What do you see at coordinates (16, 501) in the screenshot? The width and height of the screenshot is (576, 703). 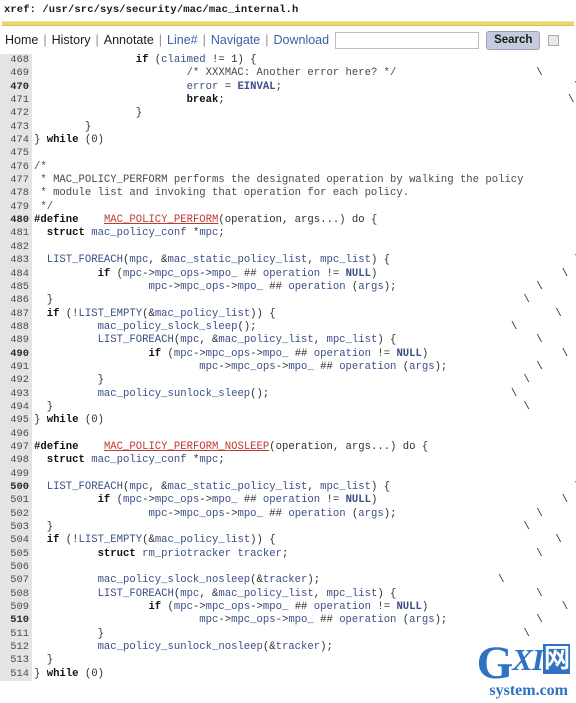 I see `line-number: 501` at bounding box center [16, 501].